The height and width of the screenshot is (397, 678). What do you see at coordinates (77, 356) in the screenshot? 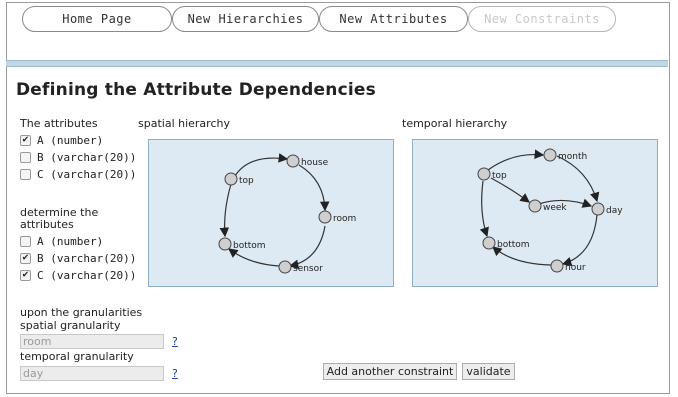
I see `temporal-granularity-label: temporal granularity` at bounding box center [77, 356].